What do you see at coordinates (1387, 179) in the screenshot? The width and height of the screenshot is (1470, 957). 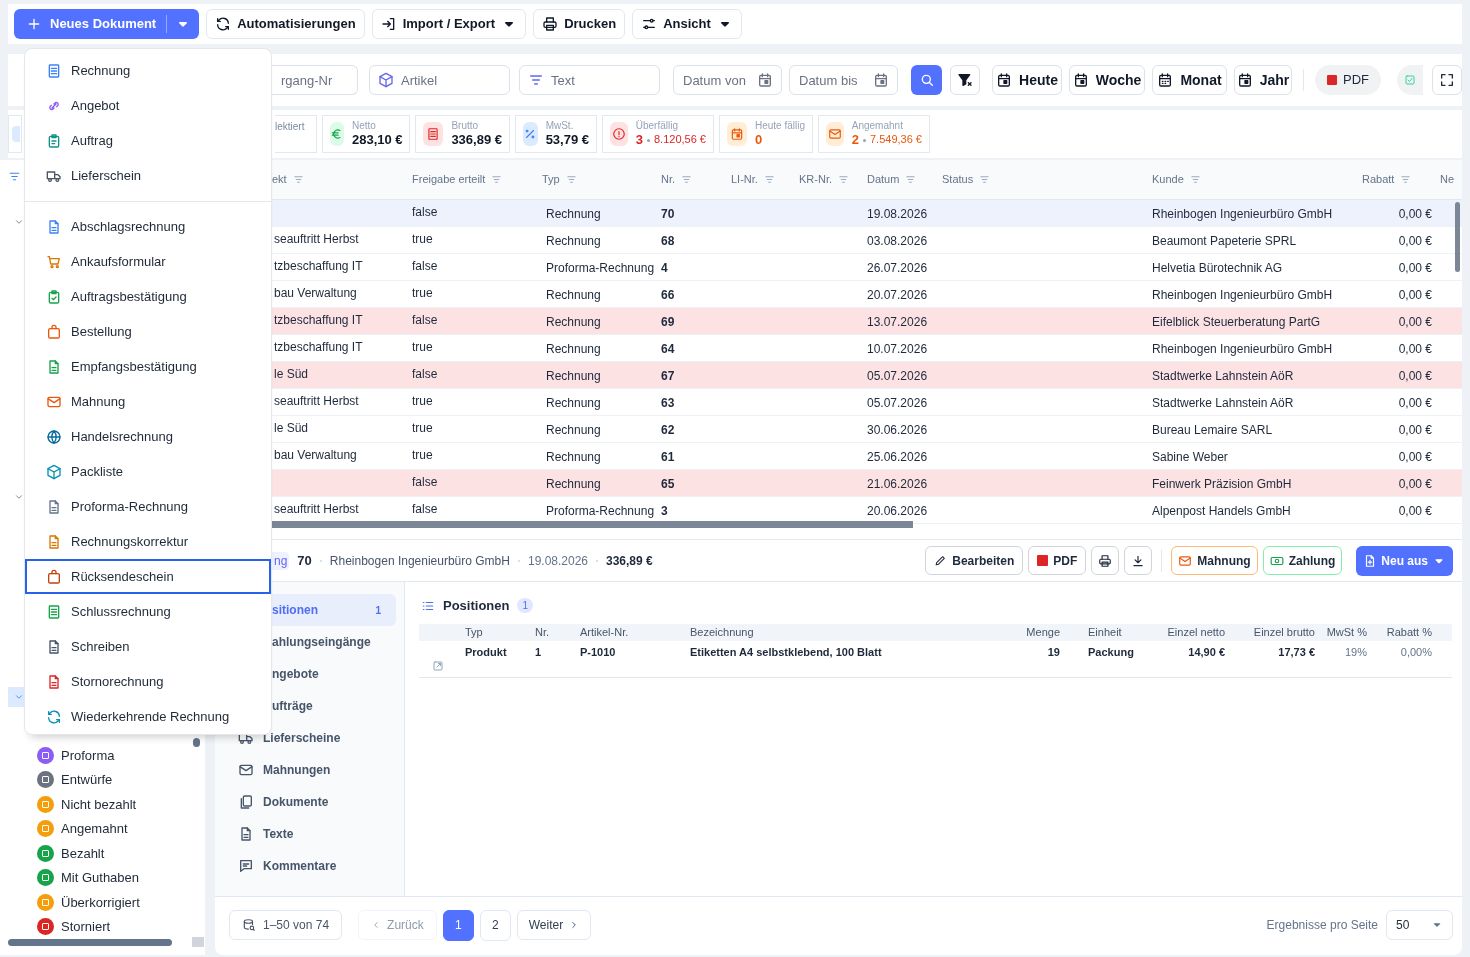 I see `column-header: Rabatt` at bounding box center [1387, 179].